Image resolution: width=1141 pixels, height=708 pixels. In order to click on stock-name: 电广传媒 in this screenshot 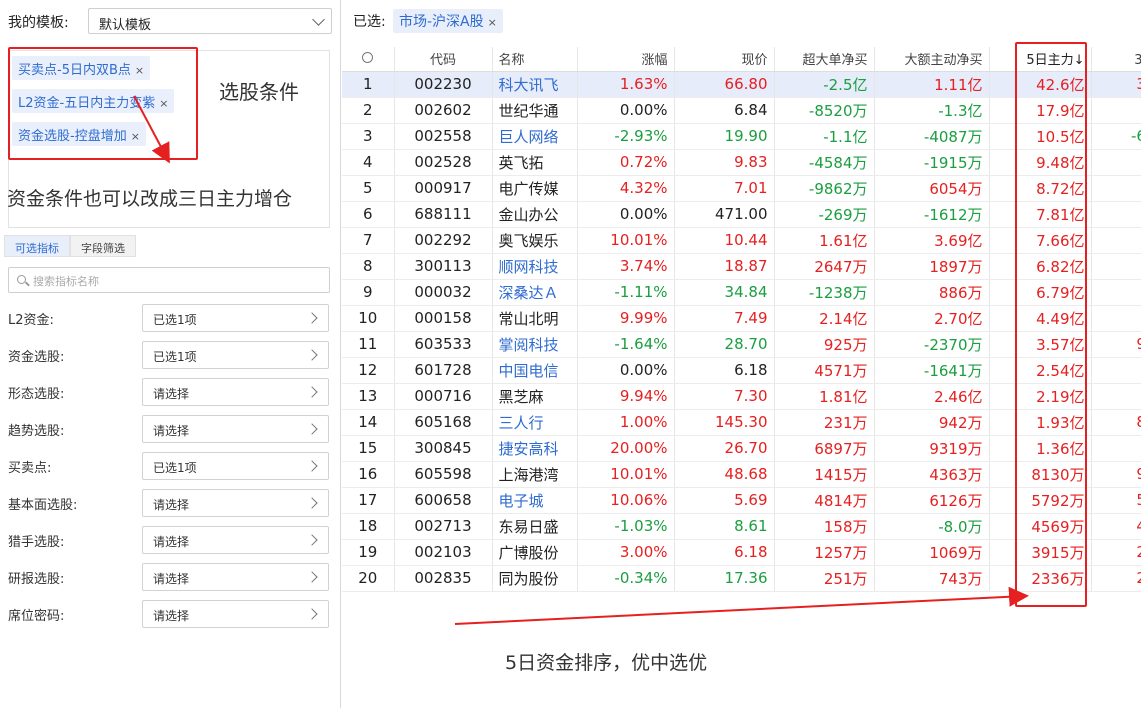, I will do `click(535, 188)`.